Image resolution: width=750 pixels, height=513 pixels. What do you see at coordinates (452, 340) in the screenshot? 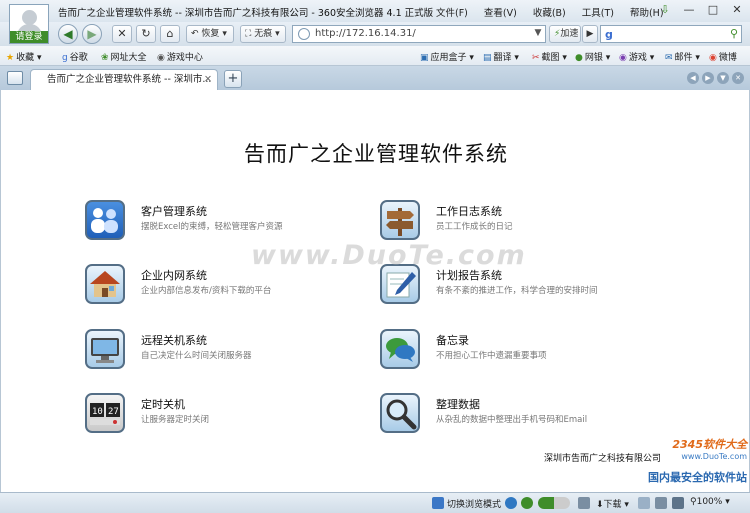
I see `module-name: 备忘录` at bounding box center [452, 340].